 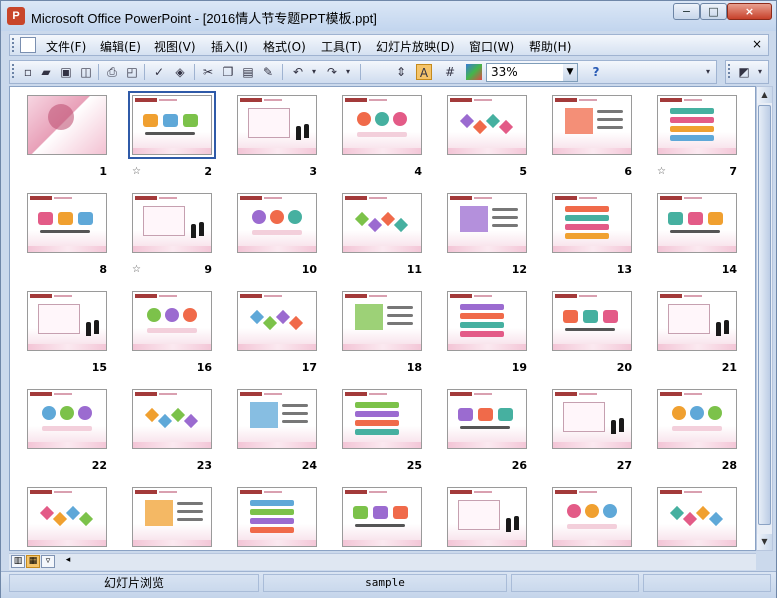 I want to click on show-grid-icon: #, so click(x=450, y=72).